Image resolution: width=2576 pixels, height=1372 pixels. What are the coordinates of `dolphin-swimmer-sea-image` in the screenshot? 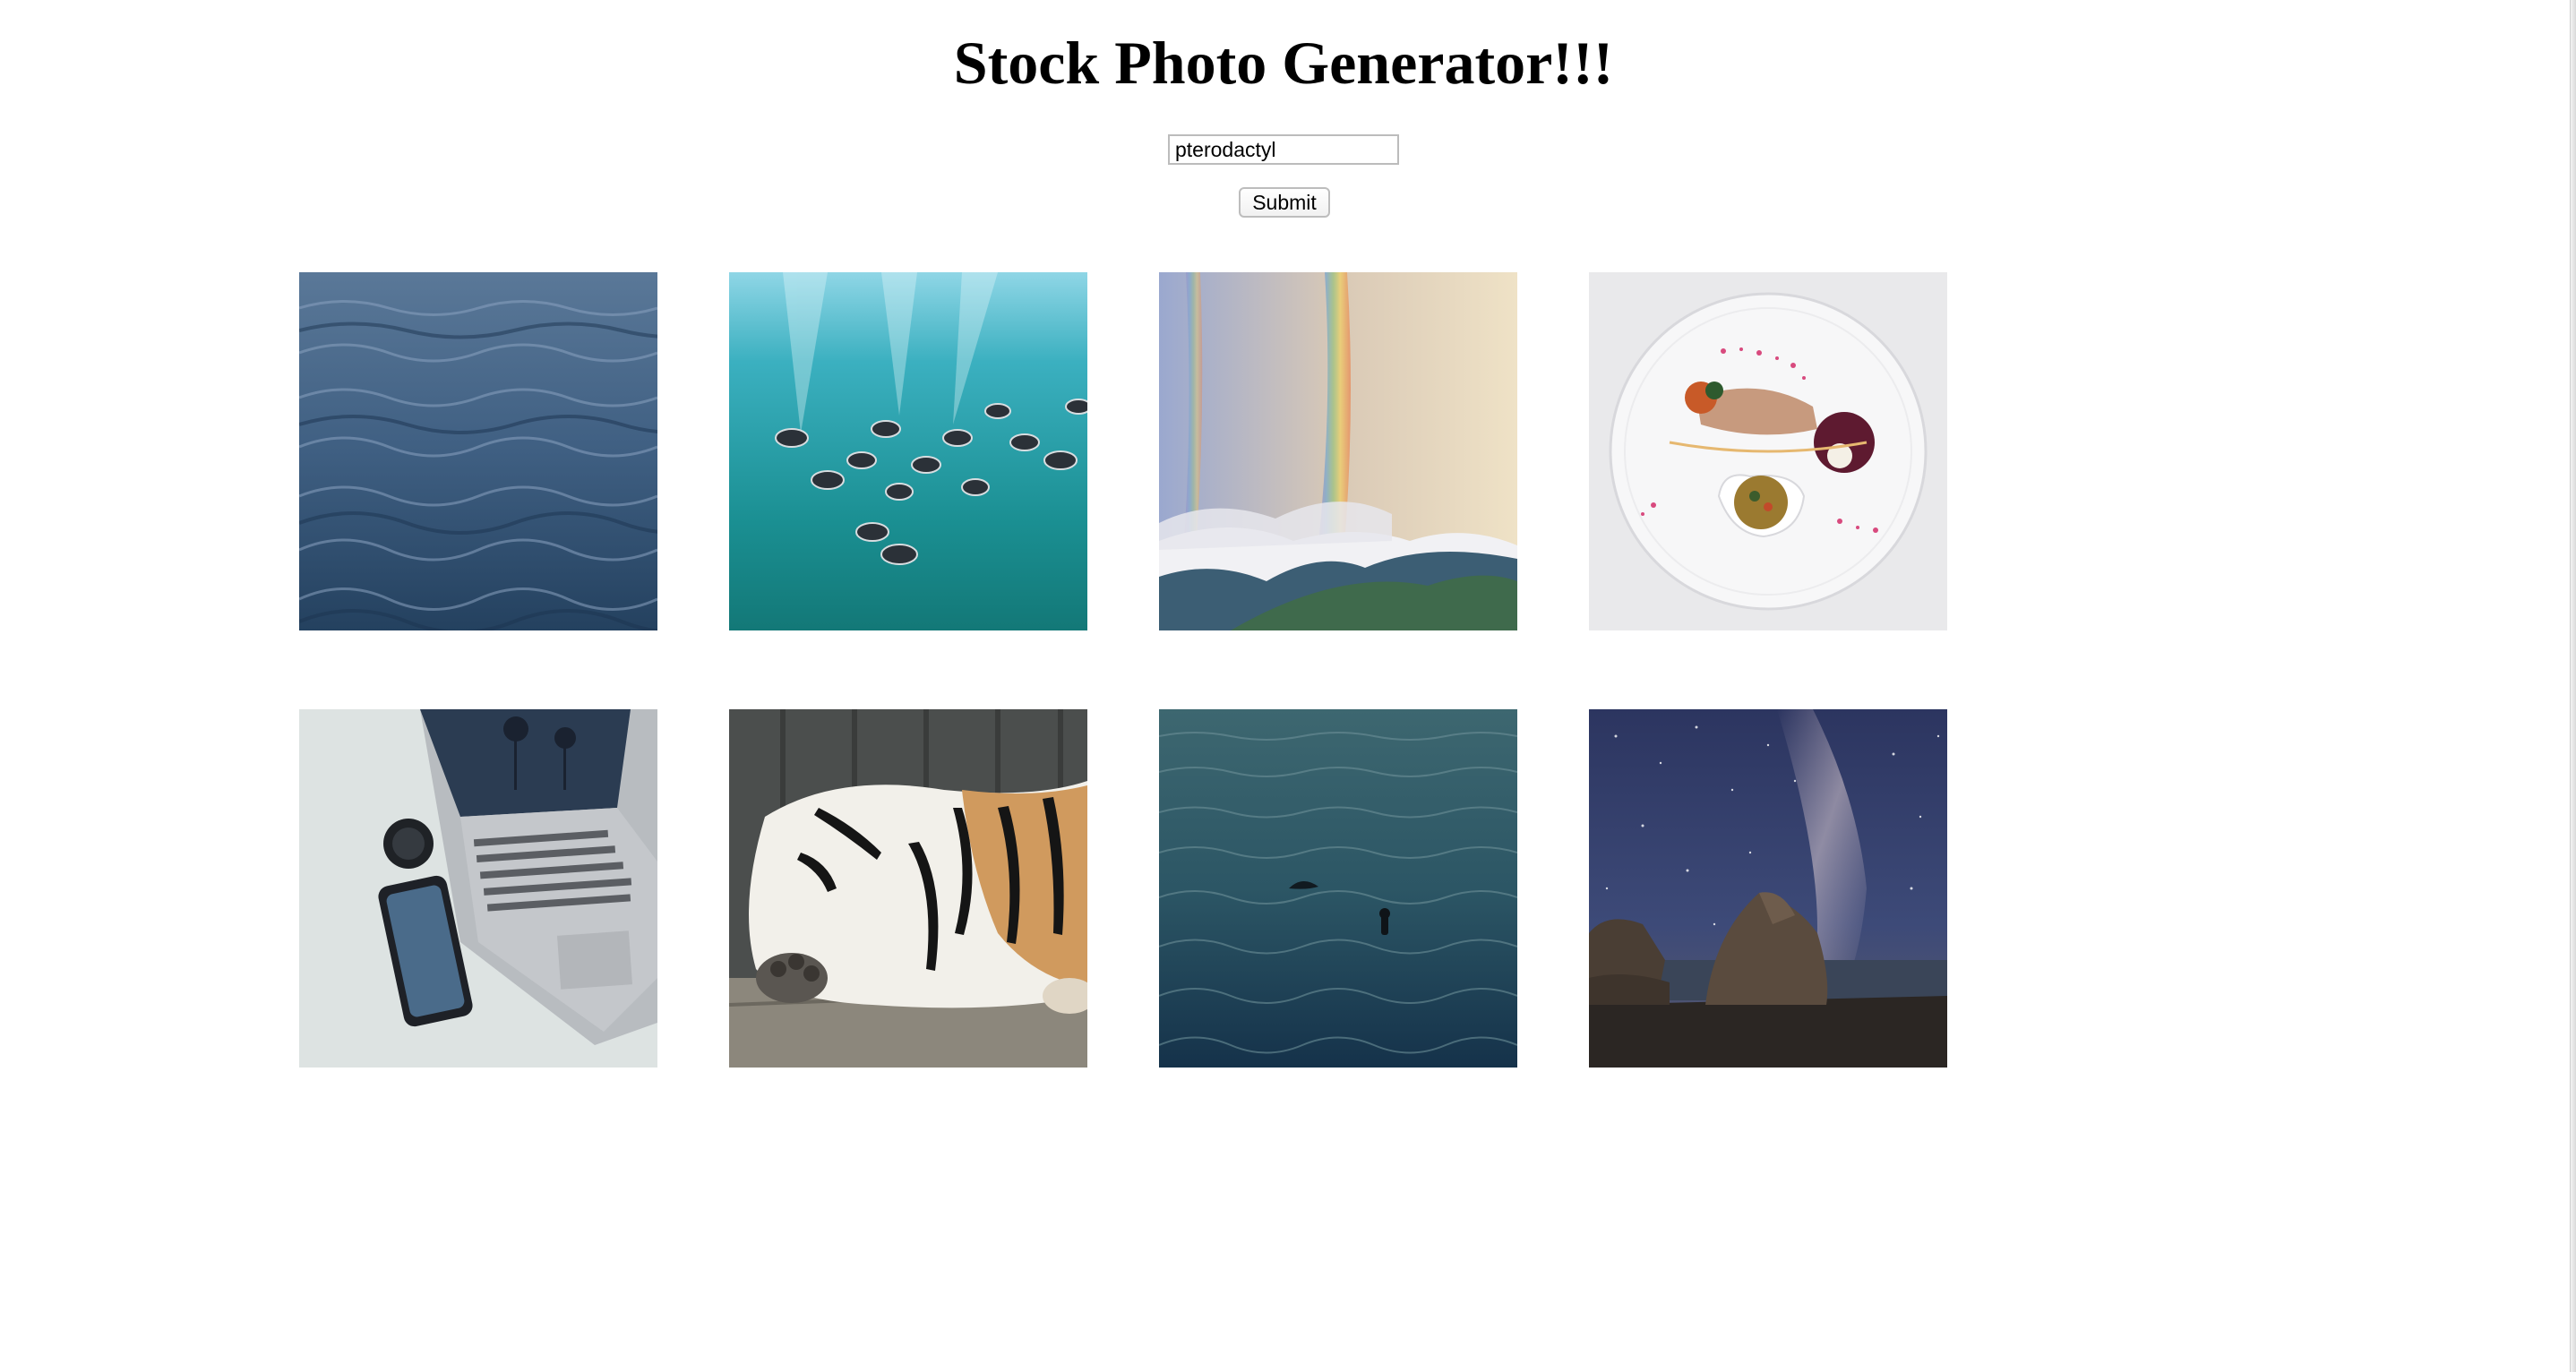 It's located at (1338, 888).